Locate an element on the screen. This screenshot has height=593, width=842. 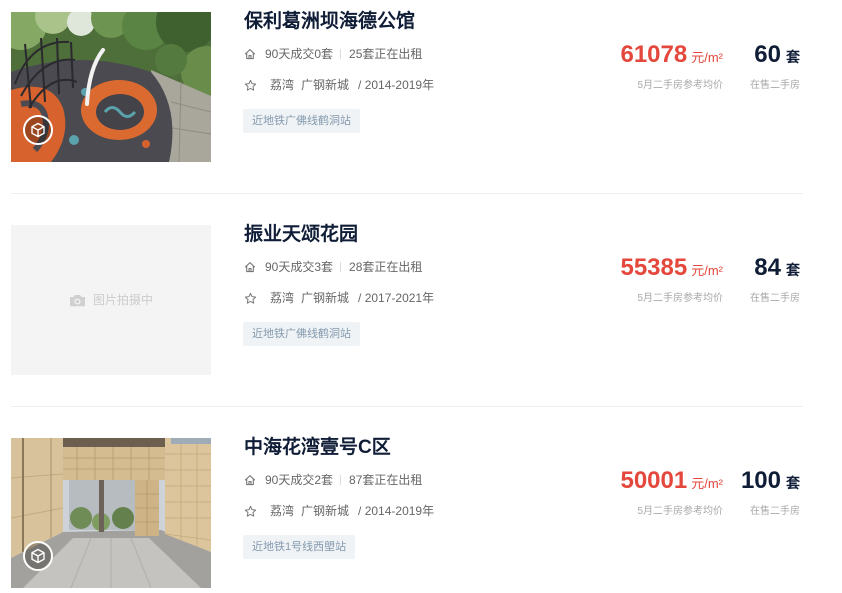
on-sale-count: 84 套 is located at coordinates (777, 268).